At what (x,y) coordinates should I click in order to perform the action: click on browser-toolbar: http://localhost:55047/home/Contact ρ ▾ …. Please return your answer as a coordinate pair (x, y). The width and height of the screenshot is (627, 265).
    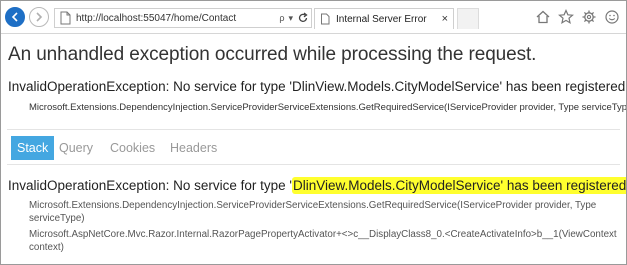
    Looking at the image, I should click on (313, 17).